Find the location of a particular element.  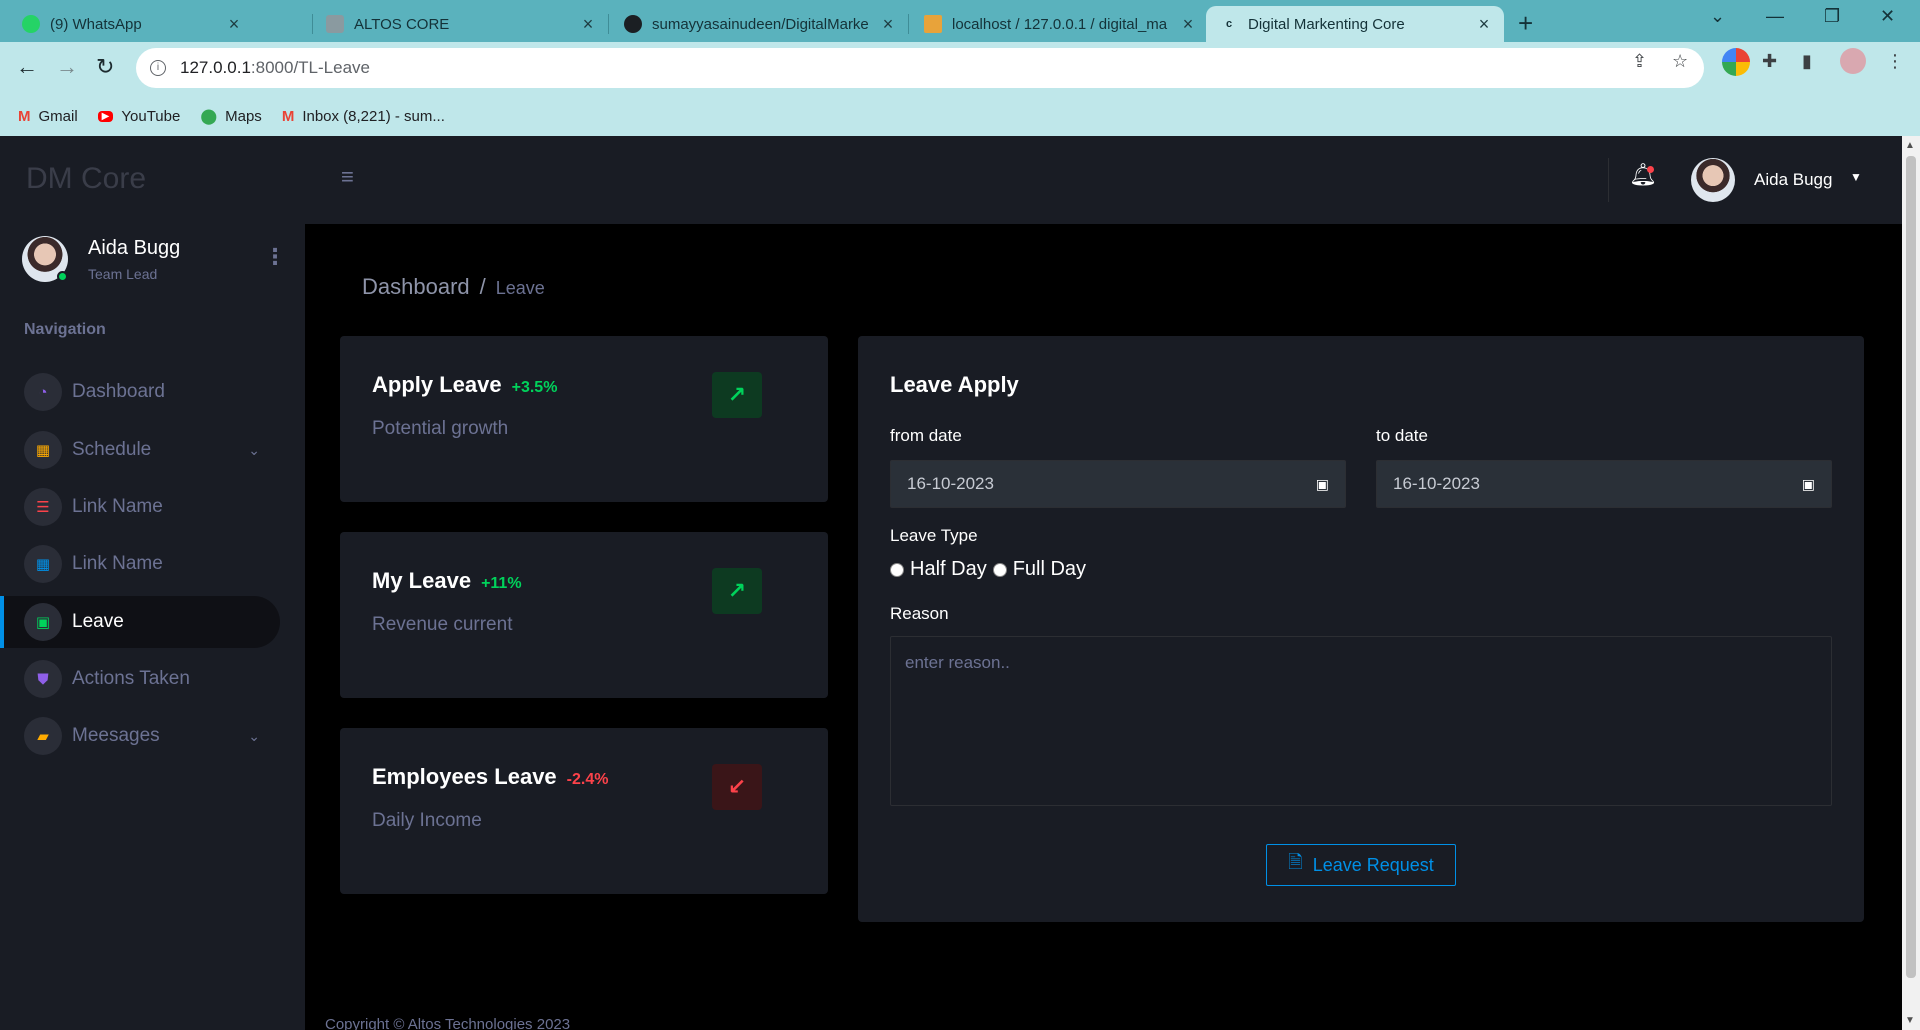

new-tab-button: + is located at coordinates (1525, 23).